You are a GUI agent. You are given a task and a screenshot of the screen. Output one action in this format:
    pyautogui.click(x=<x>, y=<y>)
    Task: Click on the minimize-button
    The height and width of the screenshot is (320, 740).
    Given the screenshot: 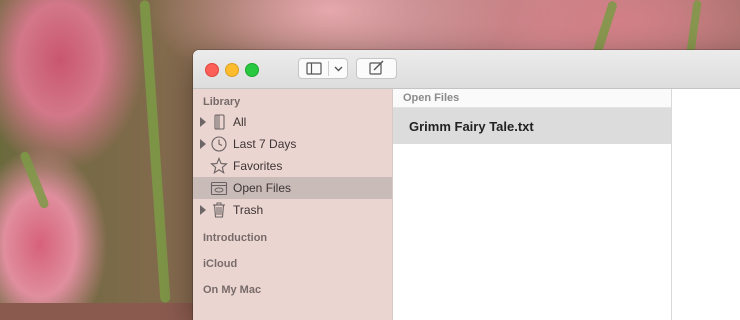 What is the action you would take?
    pyautogui.click(x=232, y=70)
    